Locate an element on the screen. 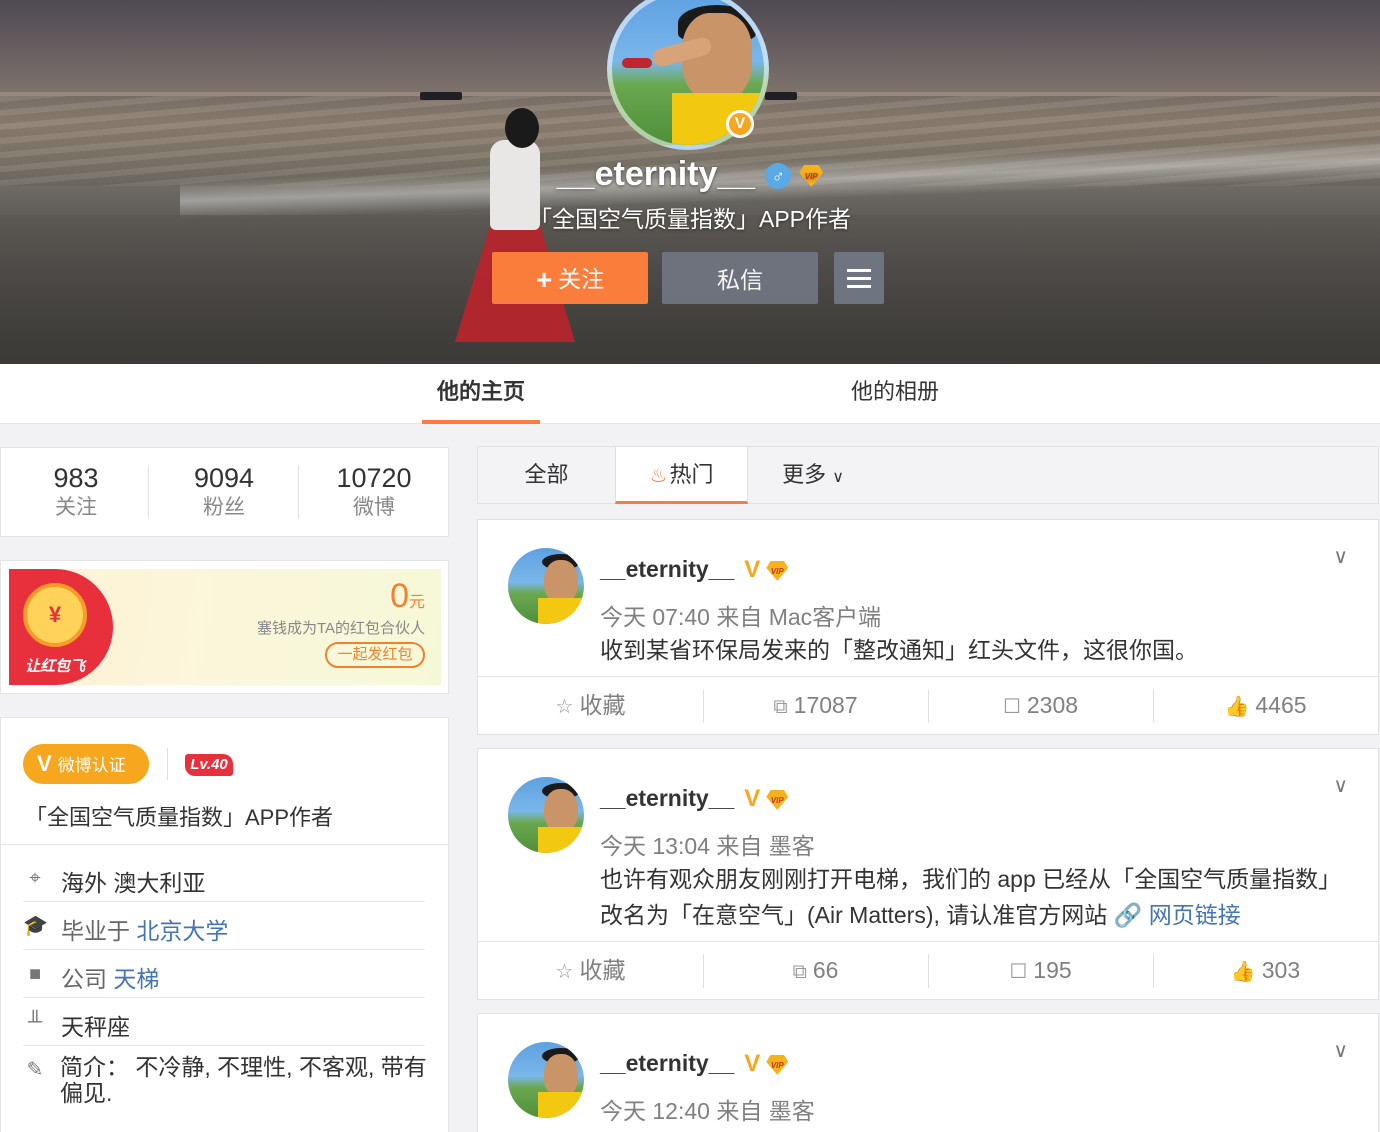 This screenshot has width=1380, height=1132. filter-more-label: 更多 is located at coordinates (804, 474).